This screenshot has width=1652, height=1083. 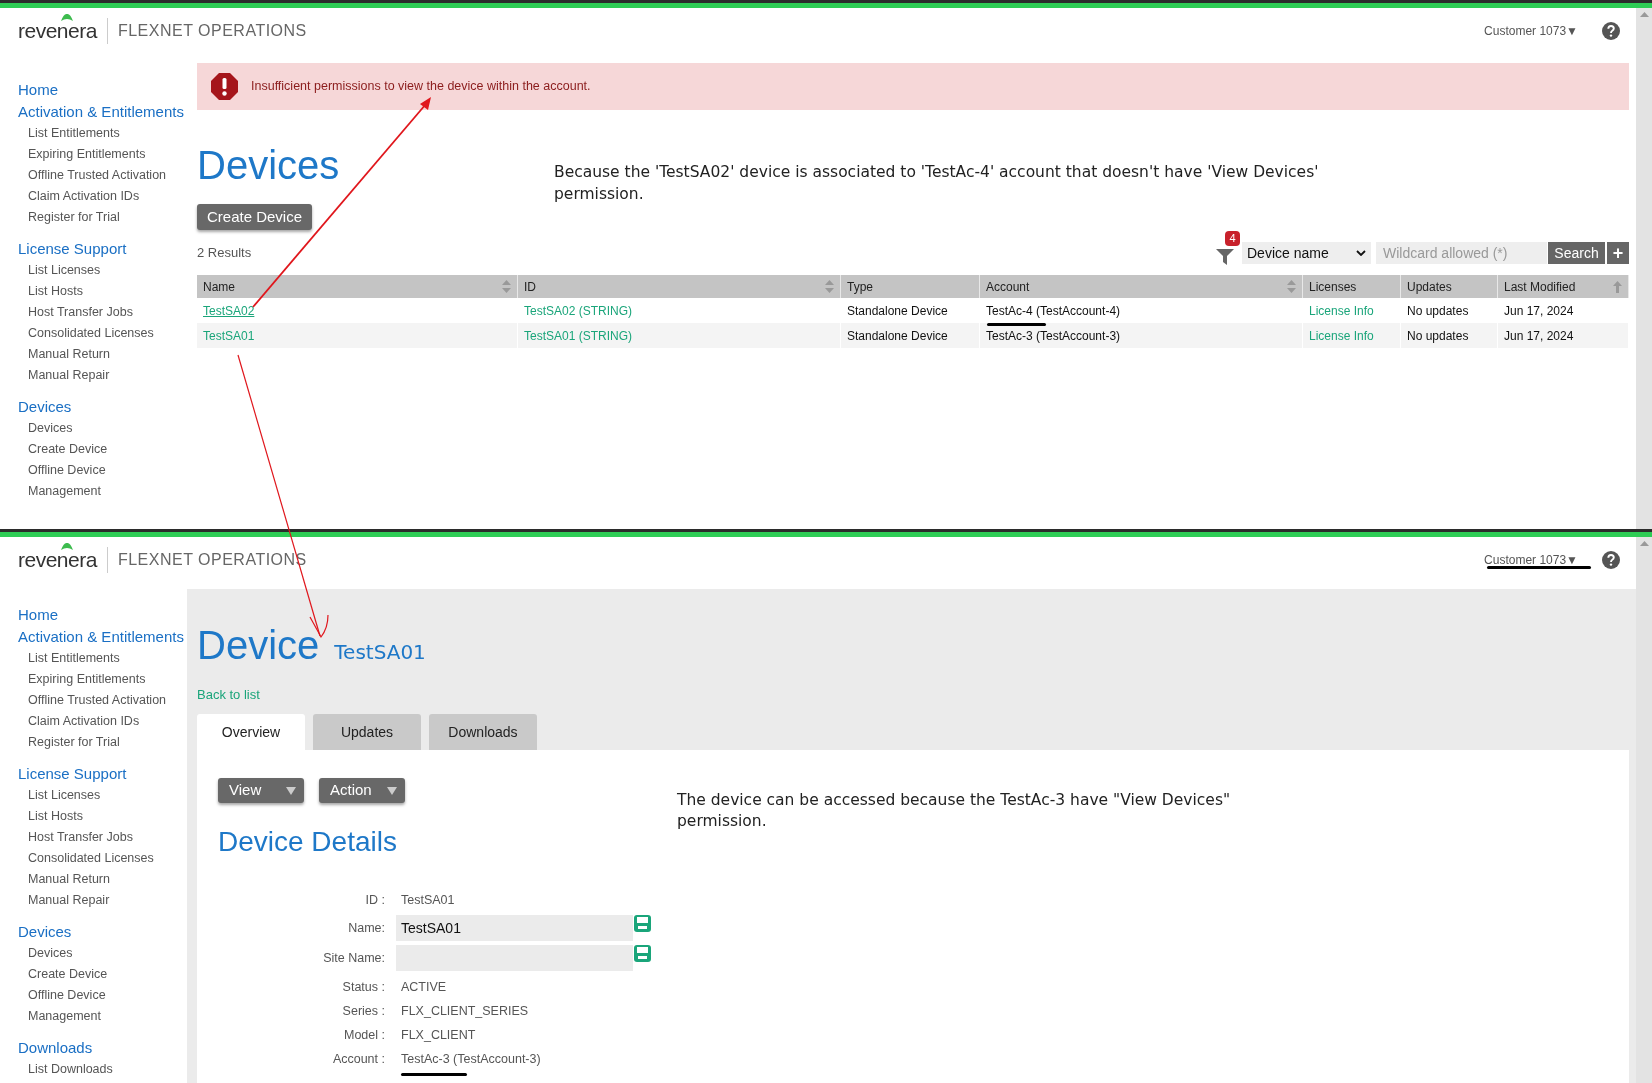 I want to click on results-count: 2 Results, so click(x=224, y=253).